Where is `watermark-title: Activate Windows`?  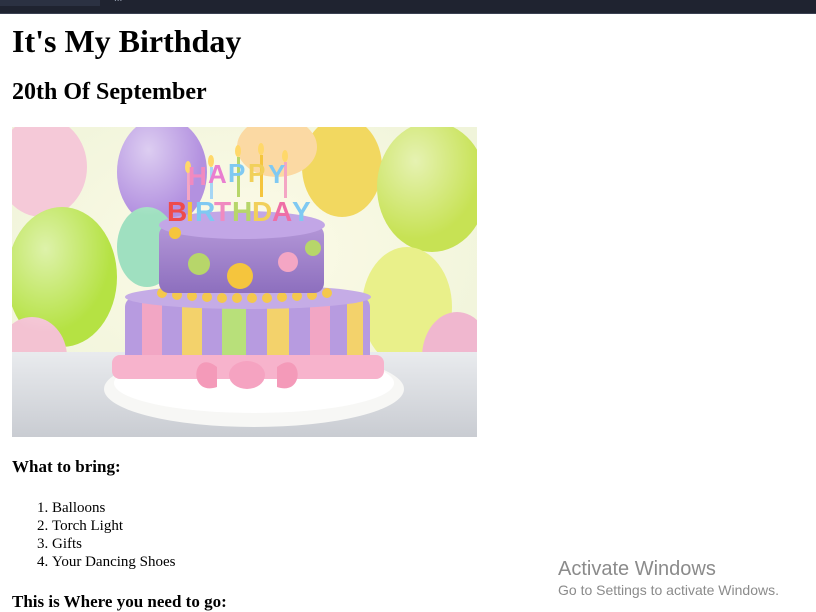
watermark-title: Activate Windows is located at coordinates (637, 569).